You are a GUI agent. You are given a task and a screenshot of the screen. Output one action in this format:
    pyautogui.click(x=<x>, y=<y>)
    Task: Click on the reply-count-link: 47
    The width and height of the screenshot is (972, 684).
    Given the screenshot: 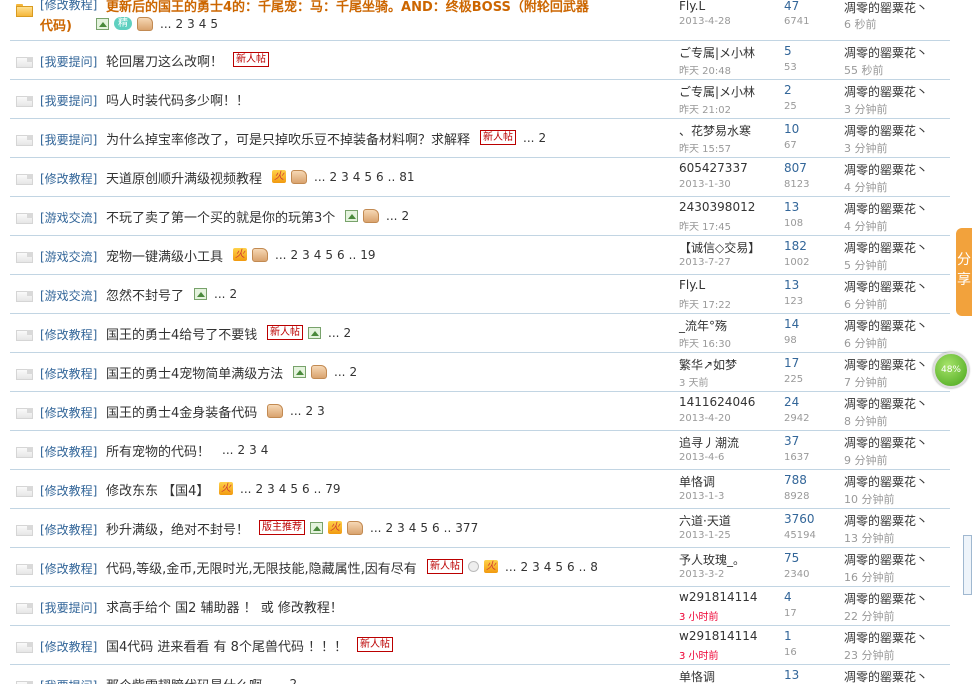 What is the action you would take?
    pyautogui.click(x=791, y=6)
    